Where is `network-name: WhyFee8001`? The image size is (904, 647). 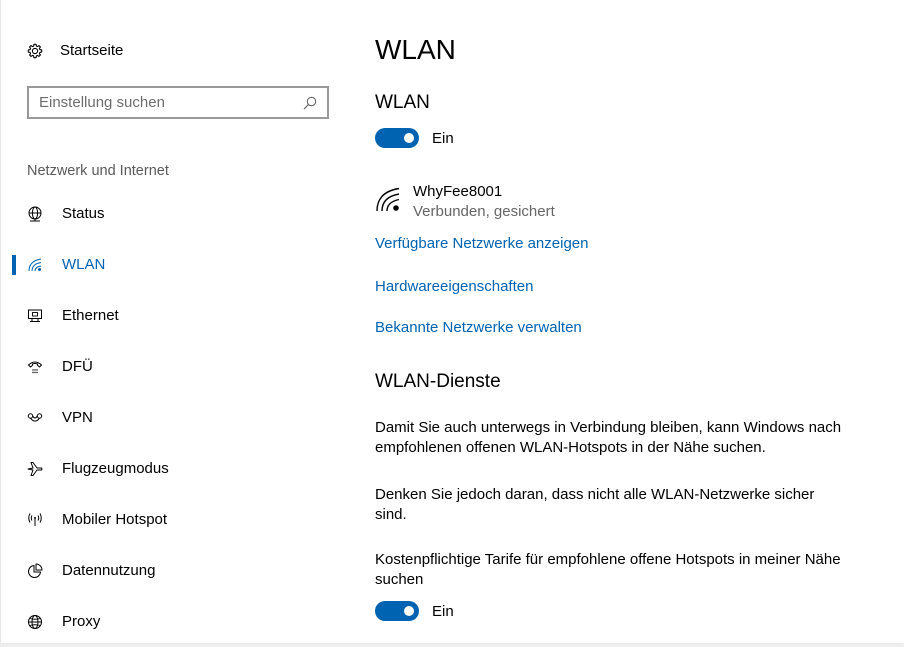 network-name: WhyFee8001 is located at coordinates (458, 191).